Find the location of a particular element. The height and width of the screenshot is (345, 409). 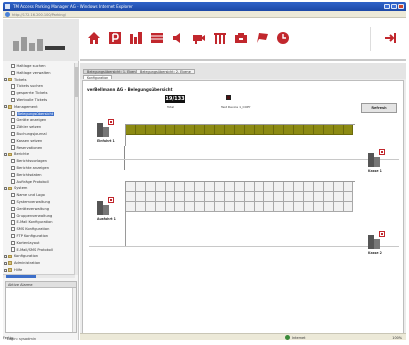

flag-icon is located at coordinates (262, 38).